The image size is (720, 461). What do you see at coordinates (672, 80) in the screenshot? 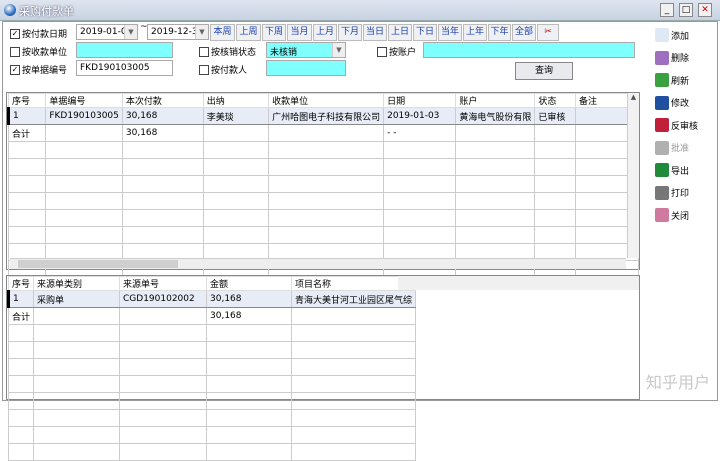
I see `sidebar-refresh-button: 刷新` at bounding box center [672, 80].